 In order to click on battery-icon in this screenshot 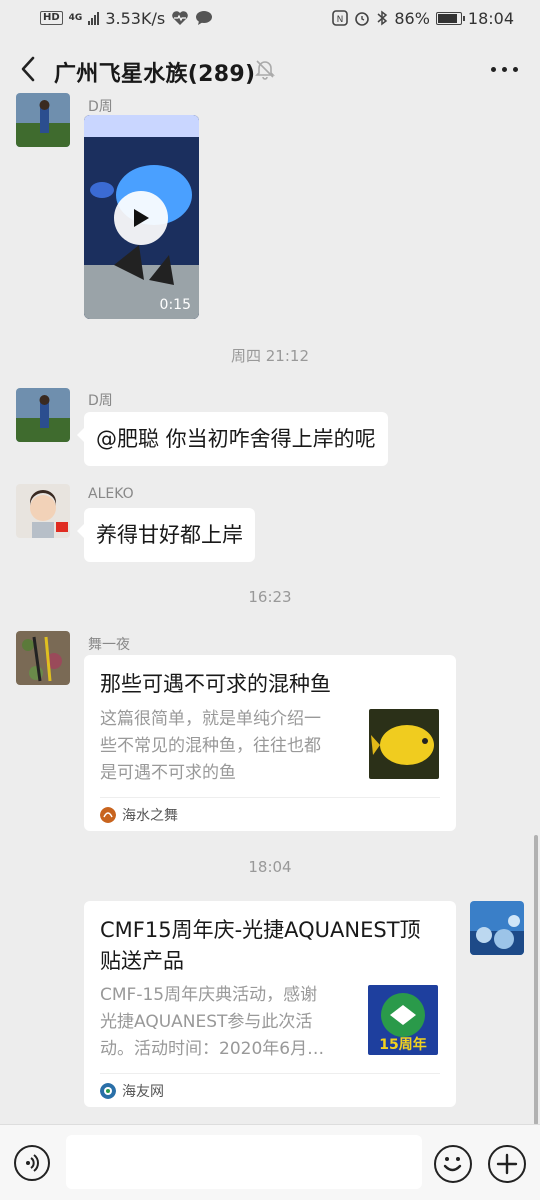, I will do `click(450, 18)`.